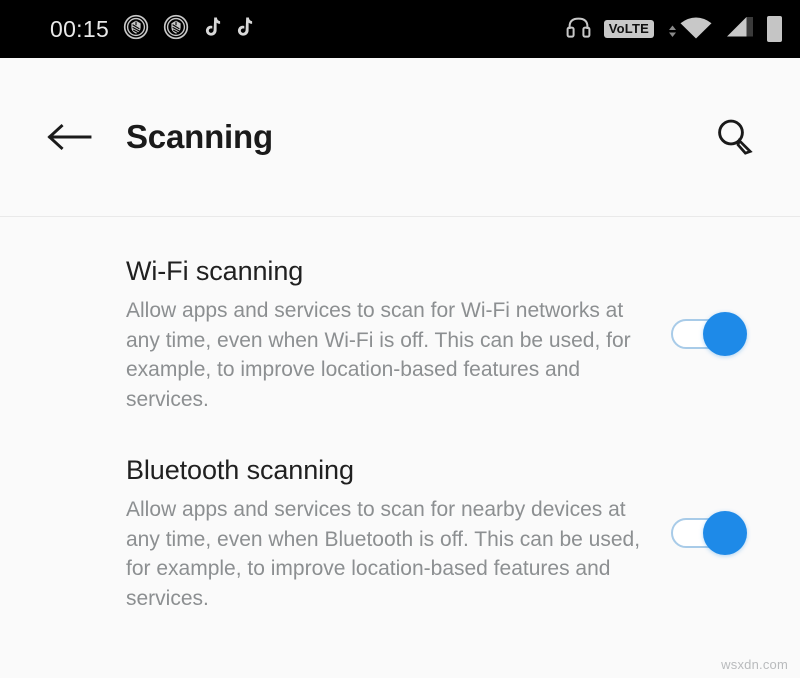 The image size is (800, 678). I want to click on status-bar-clock: 00:15, so click(80, 28).